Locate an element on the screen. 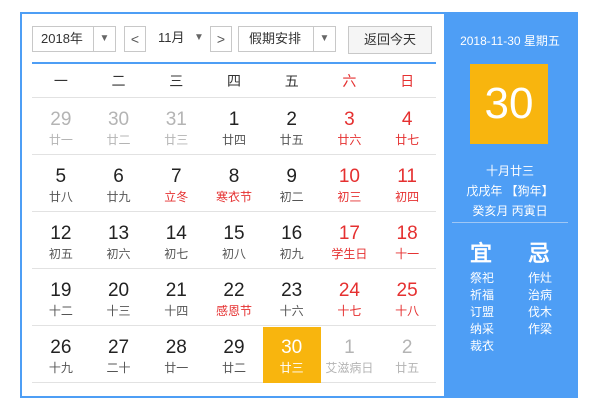 This screenshot has width=600, height=416. day-cell: 7 立冬 is located at coordinates (176, 184).